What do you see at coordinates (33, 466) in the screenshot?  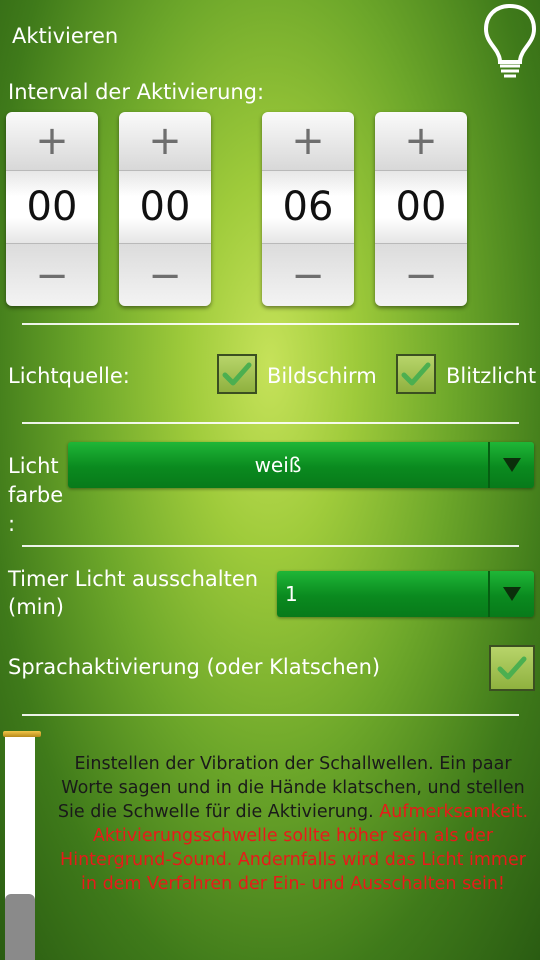 I see `light-color-label-line1: Licht` at bounding box center [33, 466].